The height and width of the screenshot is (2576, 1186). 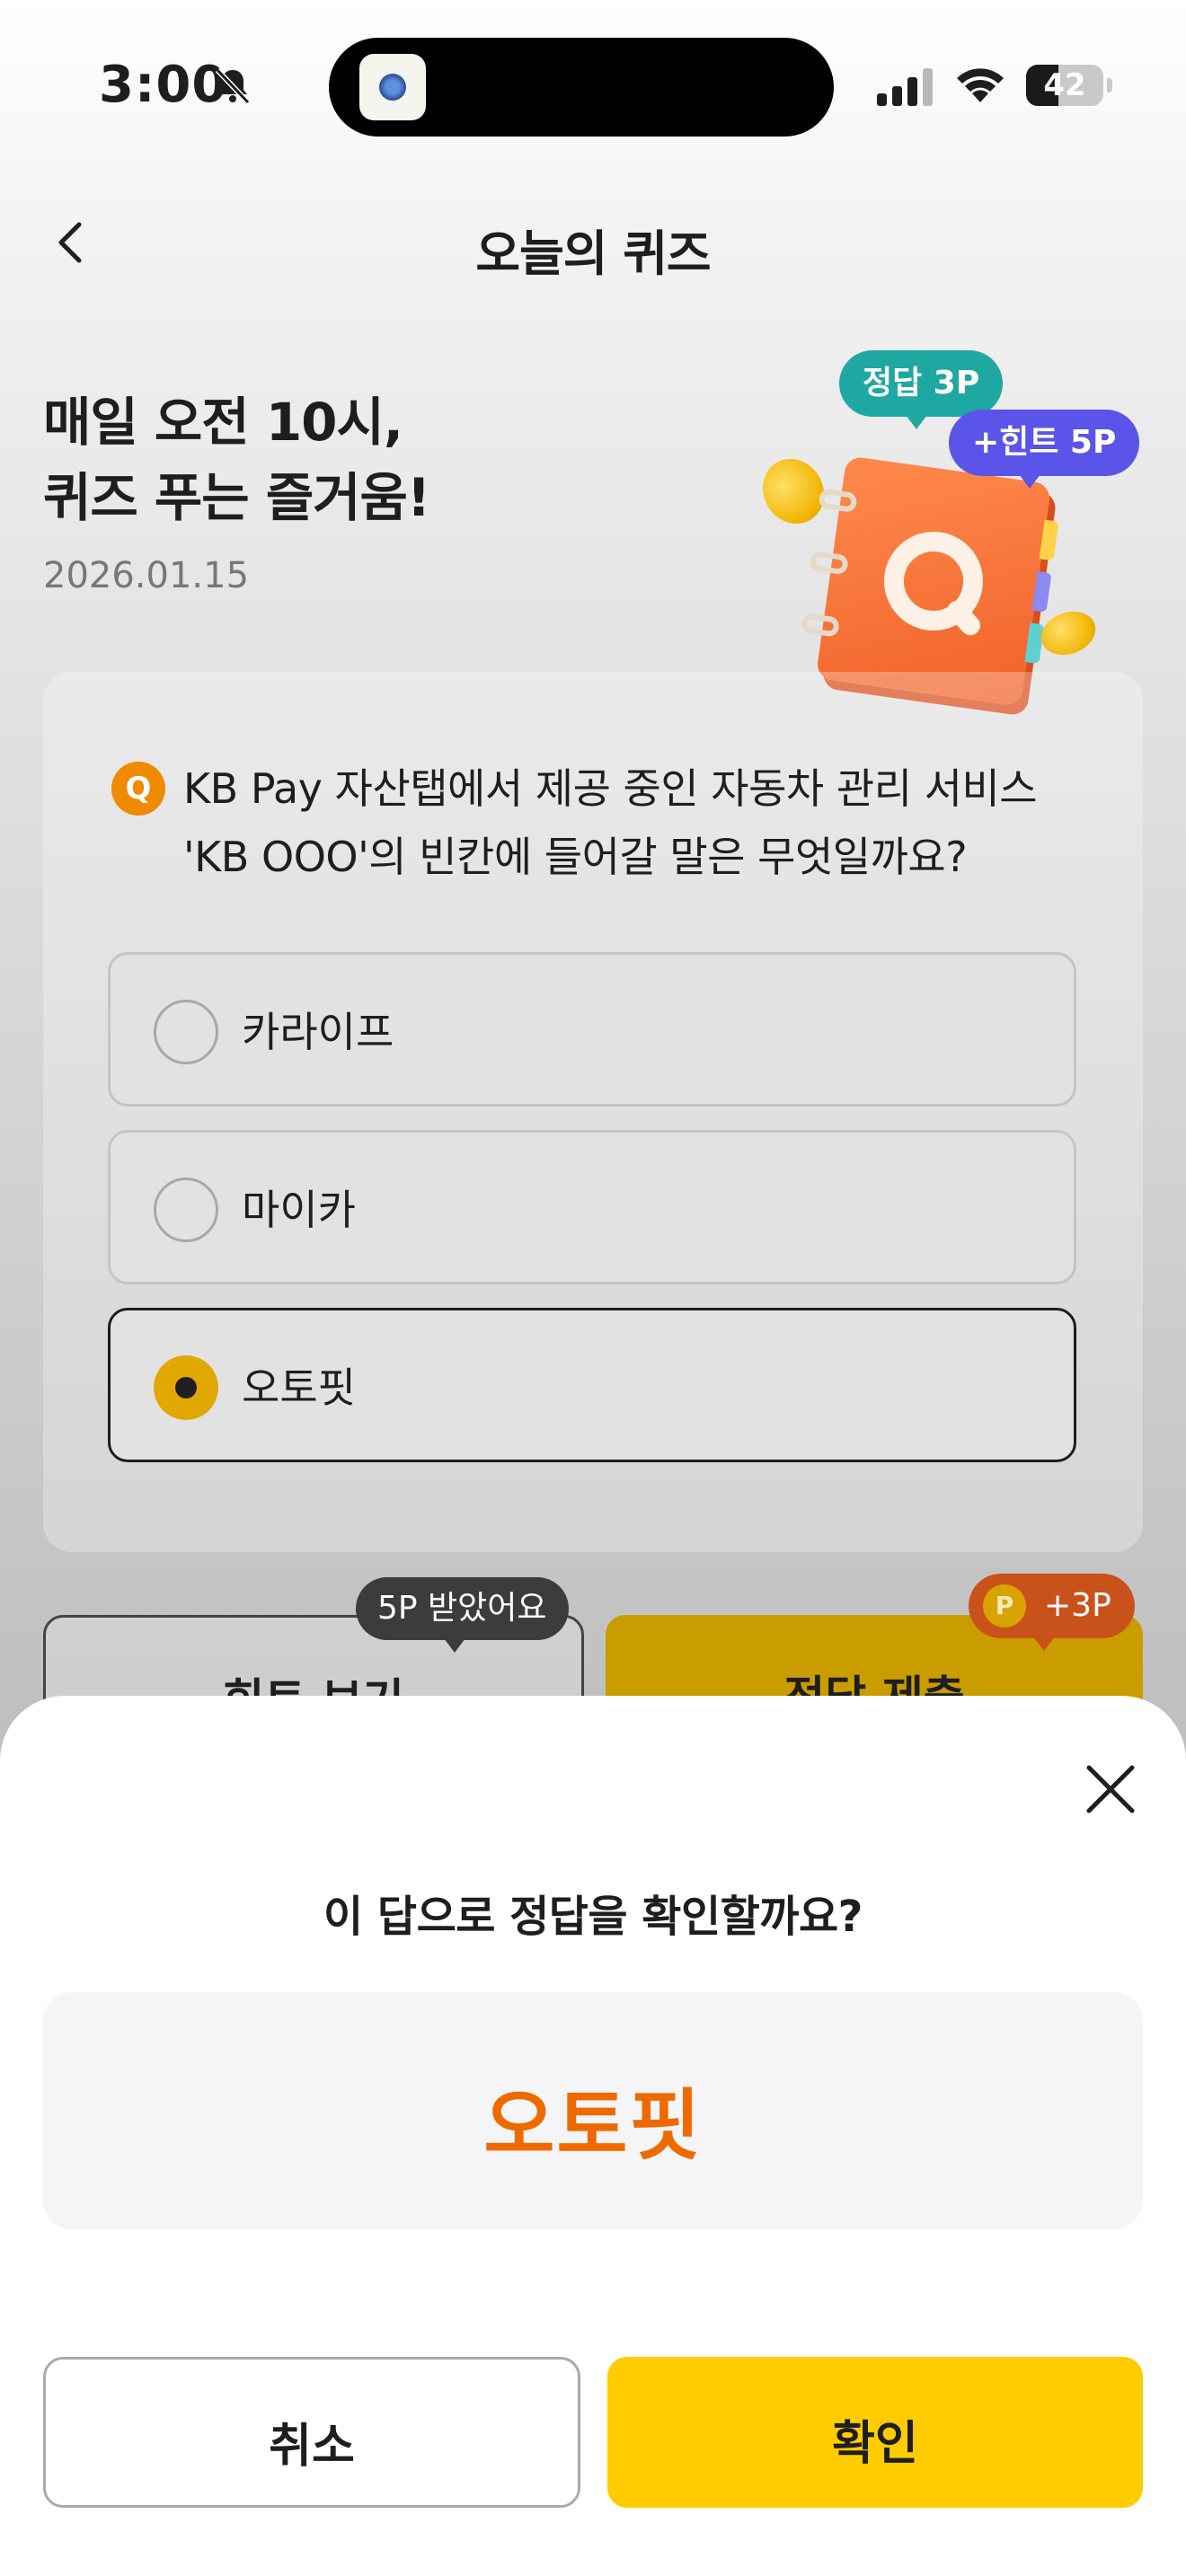 What do you see at coordinates (593, 2126) in the screenshot?
I see `selected-answer: 오토핏` at bounding box center [593, 2126].